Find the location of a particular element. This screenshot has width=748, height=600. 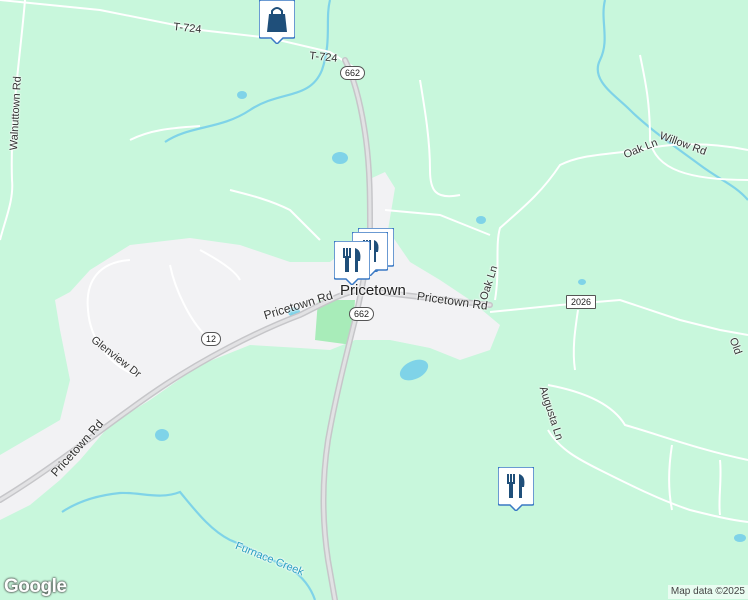

map-attribution: Map data ©2025 is located at coordinates (707, 592).